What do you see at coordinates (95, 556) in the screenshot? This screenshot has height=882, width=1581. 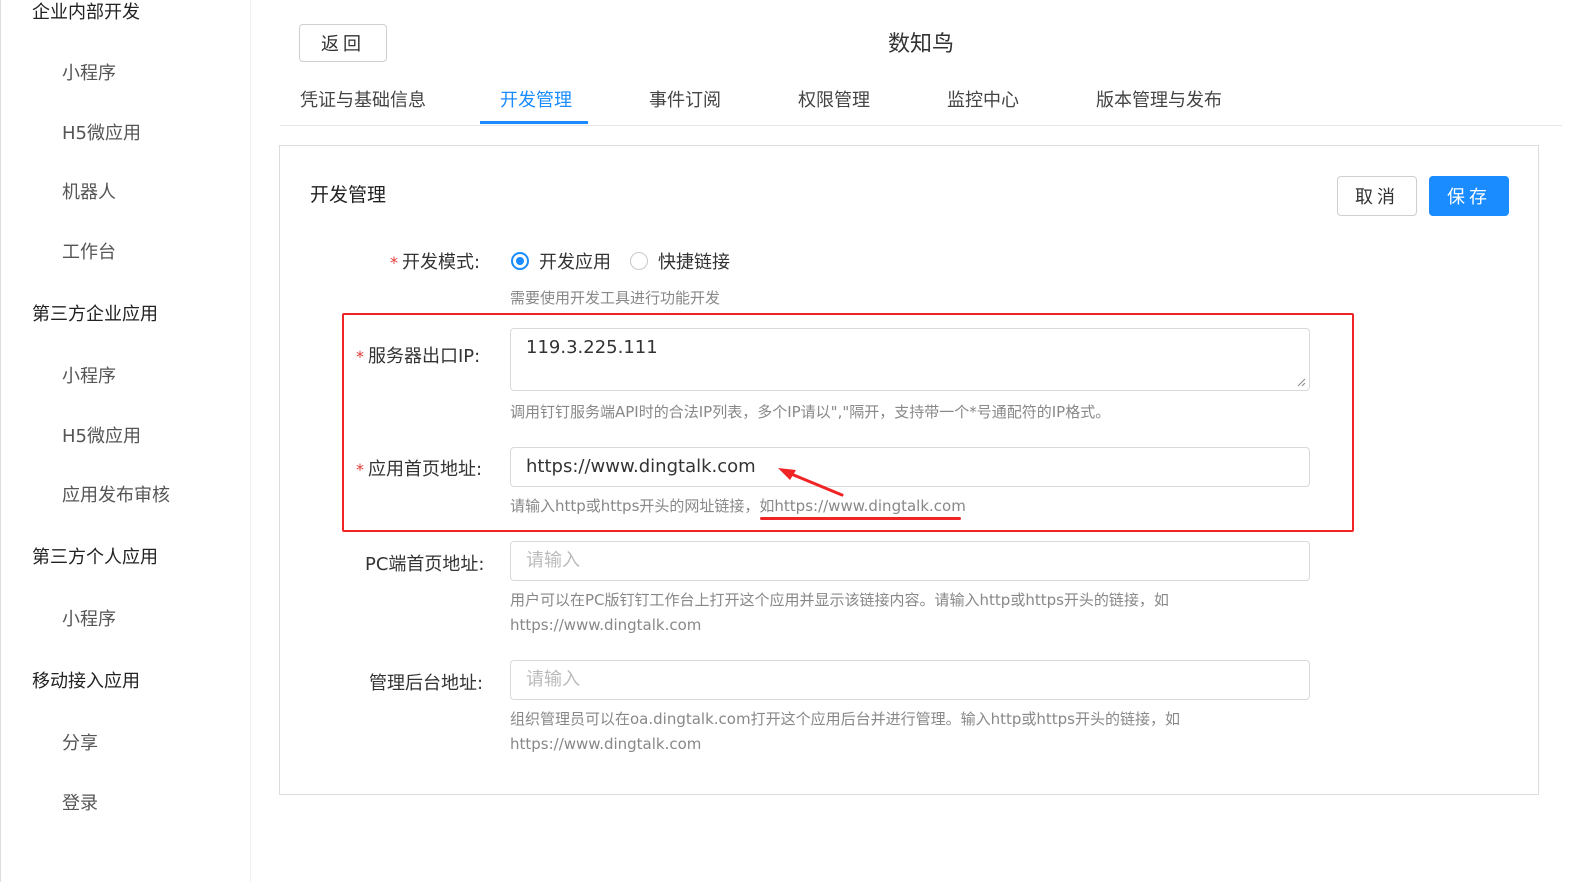 I see `sidebar-group-third-party-personal: 第三方个人应用` at bounding box center [95, 556].